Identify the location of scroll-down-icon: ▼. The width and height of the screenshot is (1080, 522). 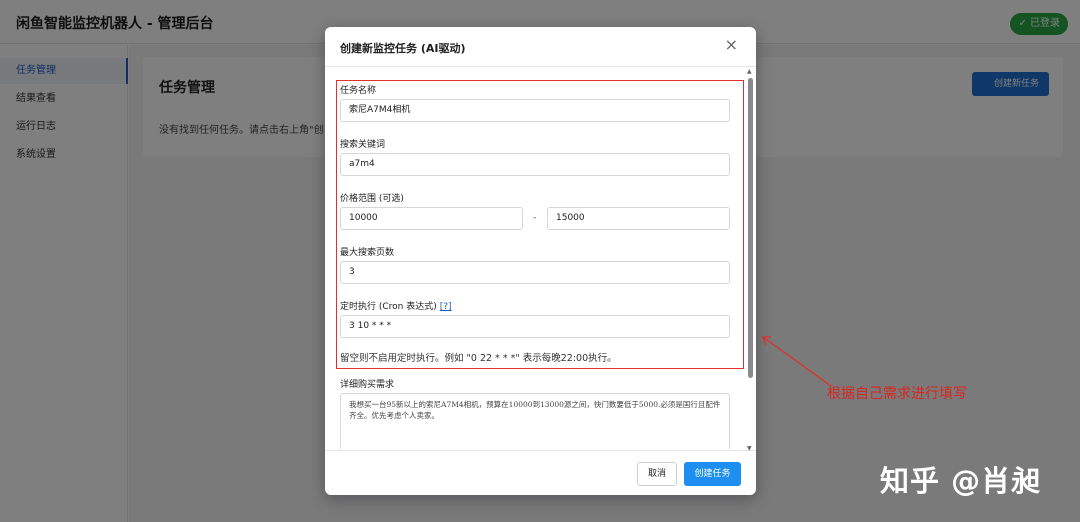
(749, 448).